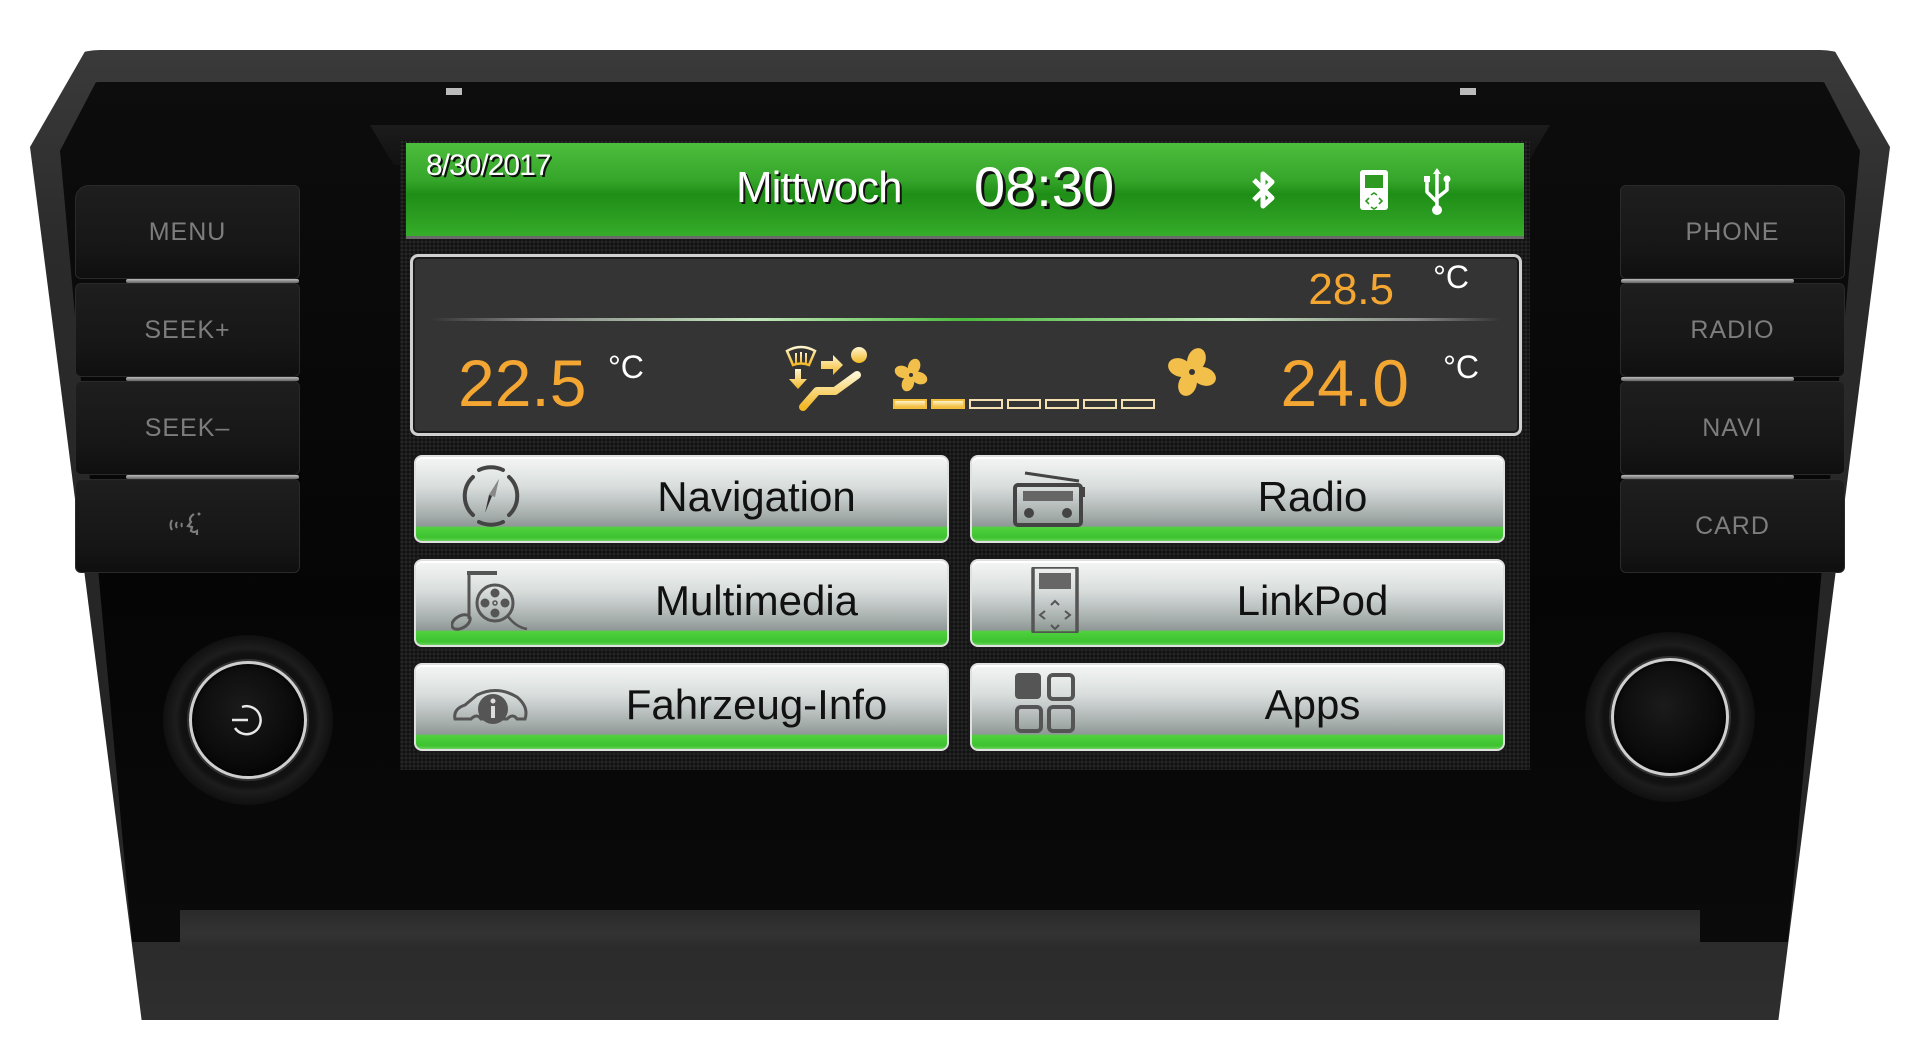  What do you see at coordinates (522, 383) in the screenshot?
I see `driver-temperature: 22.5` at bounding box center [522, 383].